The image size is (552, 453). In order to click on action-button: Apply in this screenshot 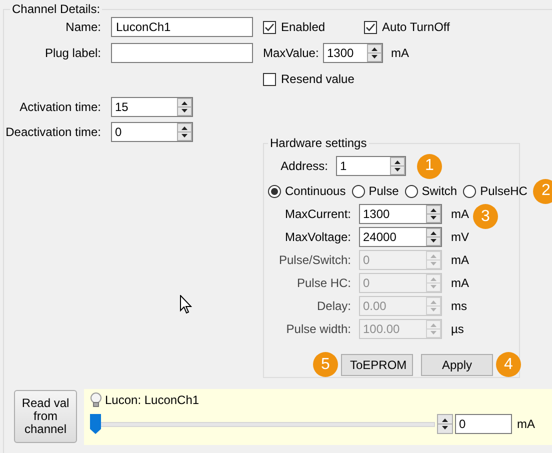, I will do `click(457, 365)`.